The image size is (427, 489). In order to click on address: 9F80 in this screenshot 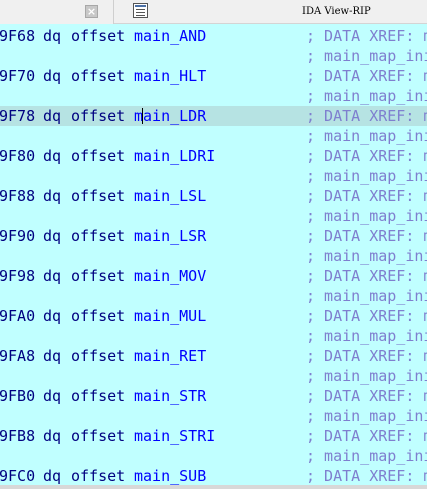, I will do `click(17, 156)`.